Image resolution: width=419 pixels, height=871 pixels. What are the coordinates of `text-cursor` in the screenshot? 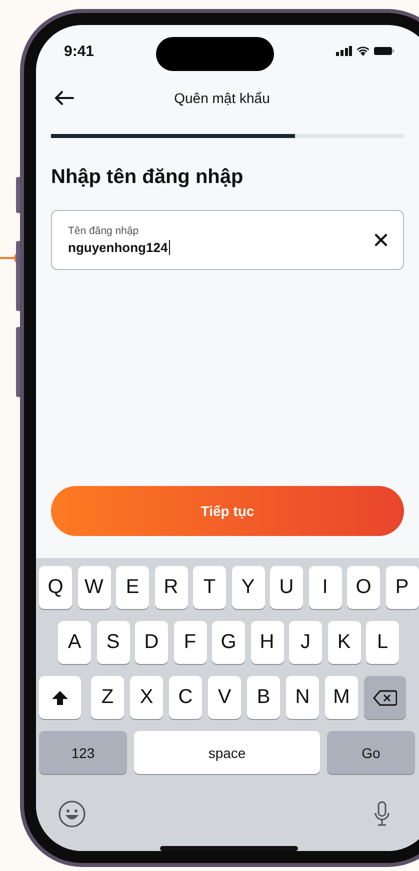 It's located at (169, 247).